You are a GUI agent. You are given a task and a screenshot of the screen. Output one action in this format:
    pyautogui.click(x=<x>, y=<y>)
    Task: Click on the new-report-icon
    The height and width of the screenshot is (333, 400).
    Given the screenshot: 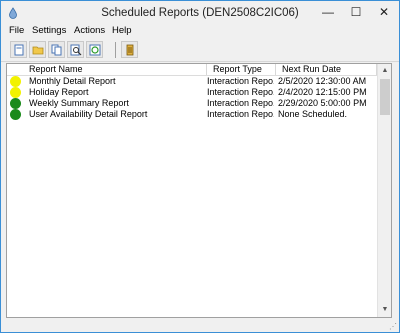 What is the action you would take?
    pyautogui.click(x=19, y=50)
    